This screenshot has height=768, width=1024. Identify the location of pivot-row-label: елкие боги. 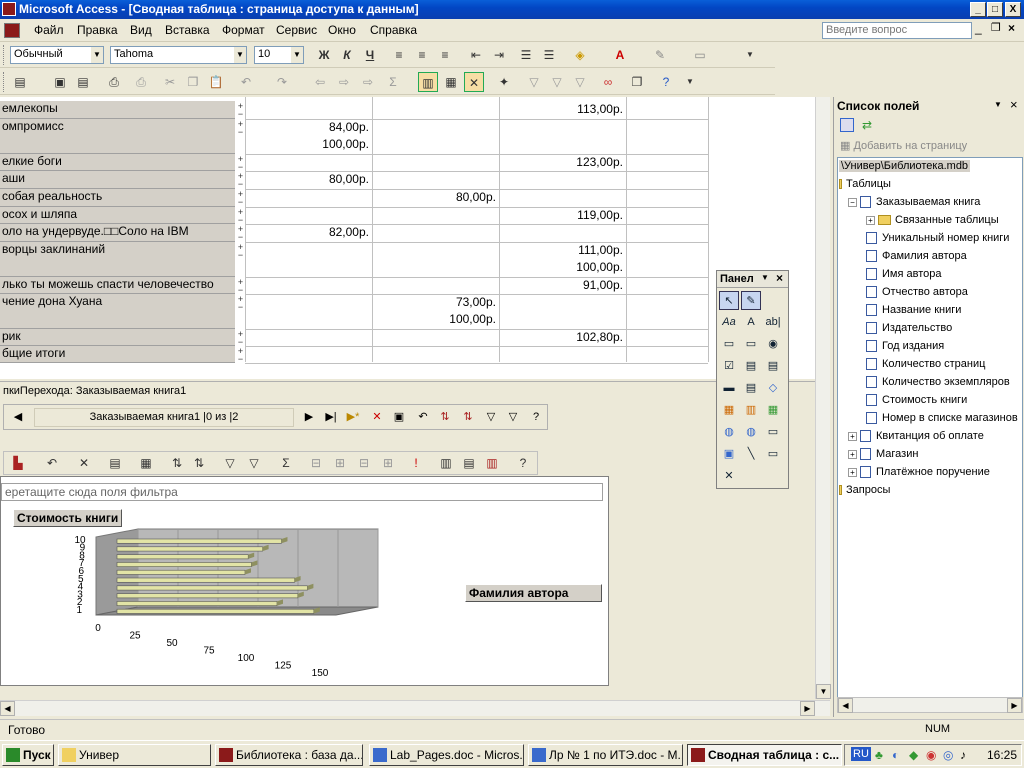
(117, 162).